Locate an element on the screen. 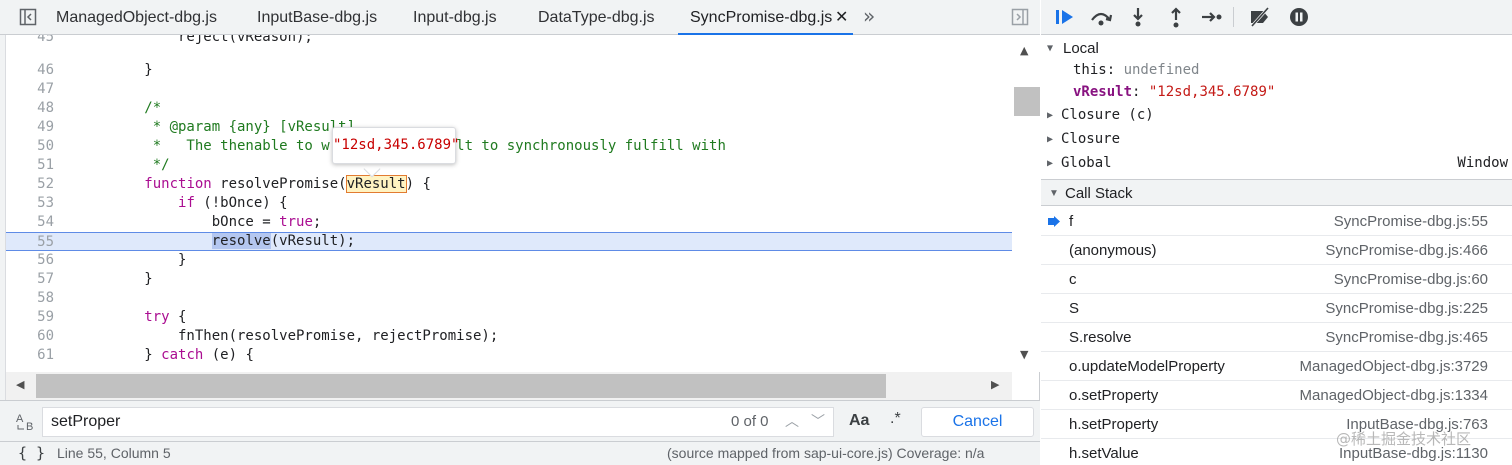  frame-name: (anonymous) is located at coordinates (1113, 250).